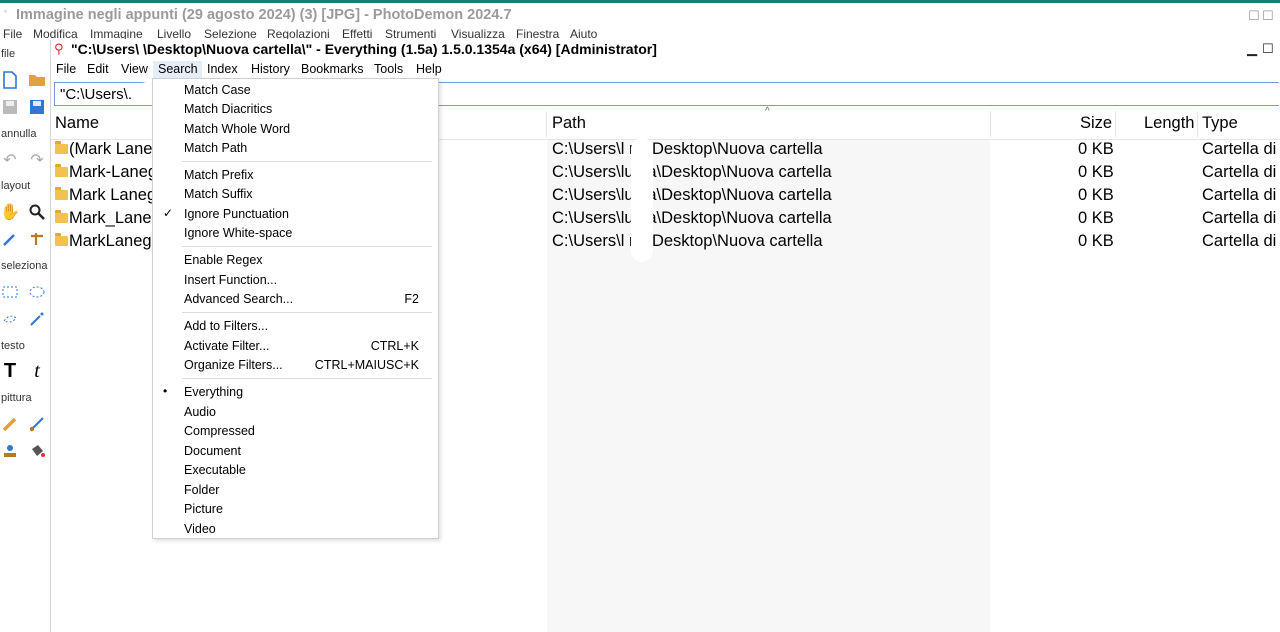  Describe the element at coordinates (37, 319) in the screenshot. I see `magic-wand-icon` at that location.